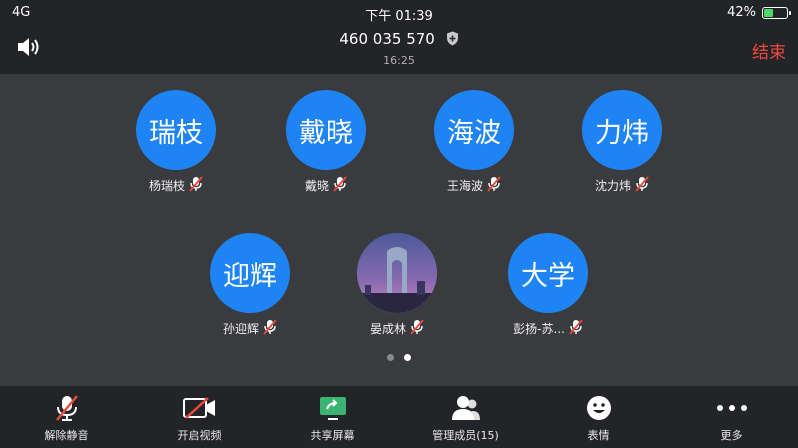  I want to click on smiley-icon, so click(599, 408).